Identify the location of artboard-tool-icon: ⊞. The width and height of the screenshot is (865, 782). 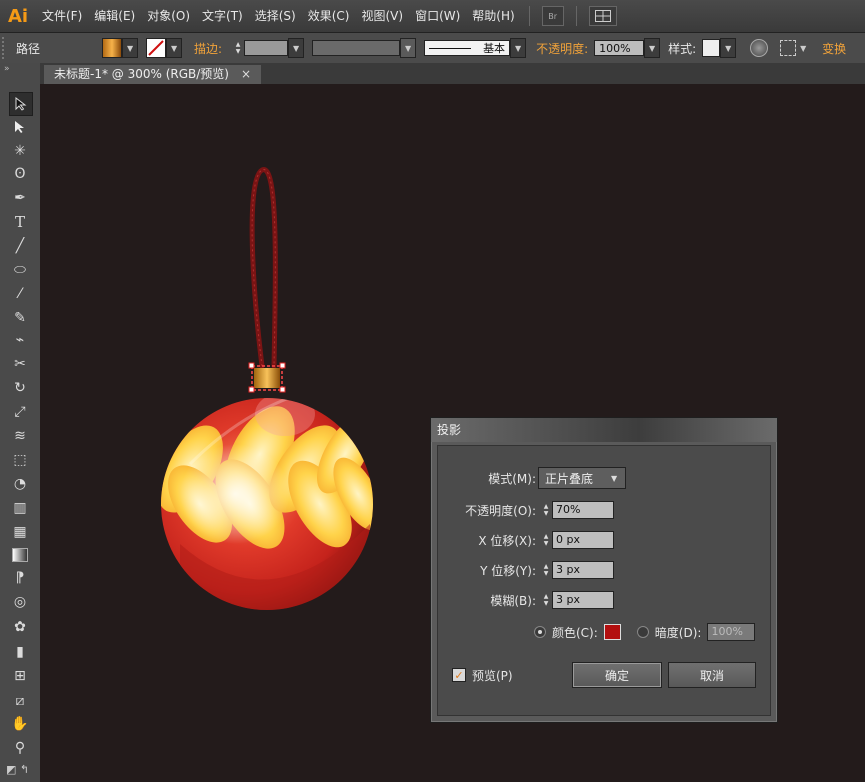
(20, 676).